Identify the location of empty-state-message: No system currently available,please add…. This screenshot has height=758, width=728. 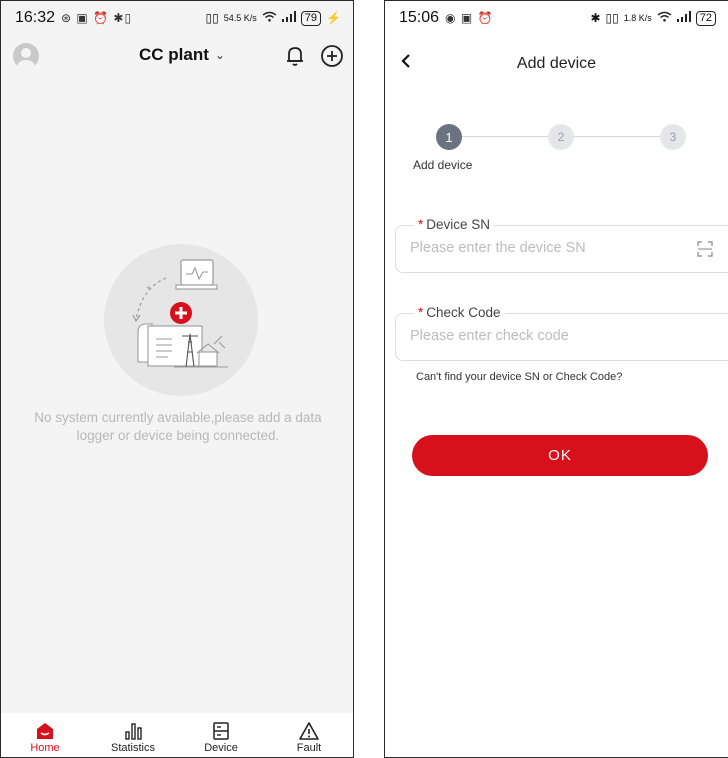
(178, 426).